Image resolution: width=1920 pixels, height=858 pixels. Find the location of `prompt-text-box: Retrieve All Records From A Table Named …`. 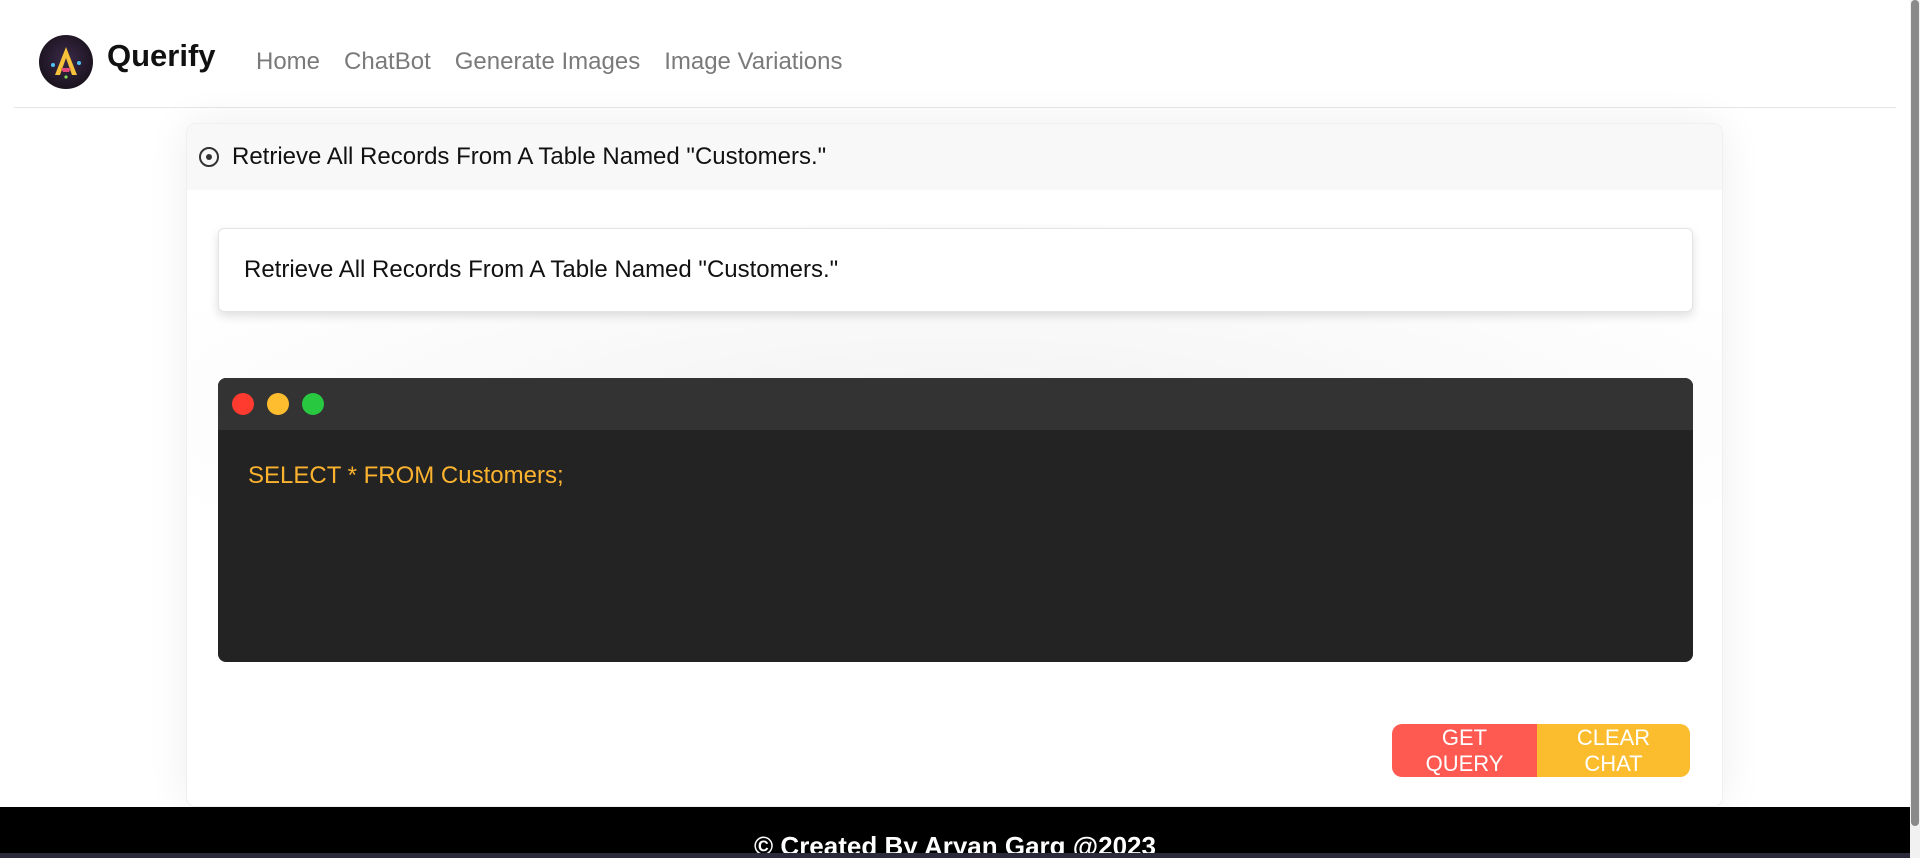

prompt-text-box: Retrieve All Records From A Table Named … is located at coordinates (955, 270).